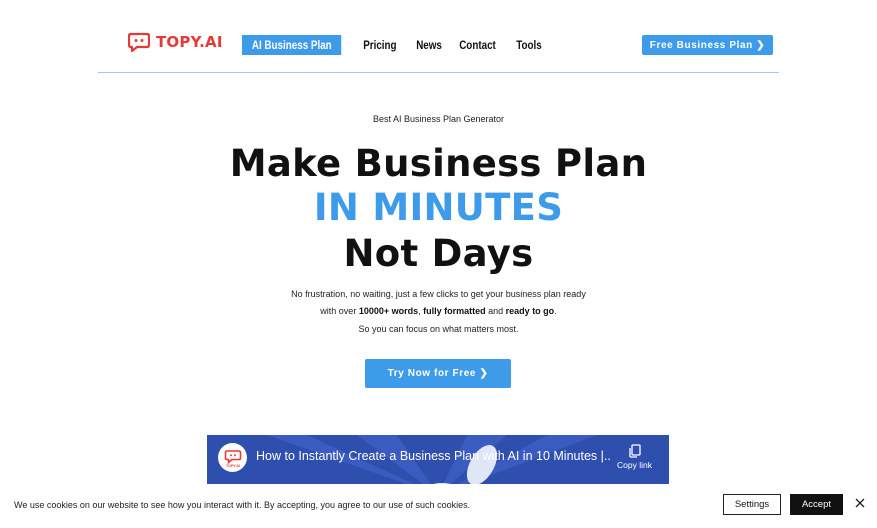 This screenshot has height=528, width=877. I want to click on hero-eyebrow: Best AI Business Plan Generator, so click(438, 119).